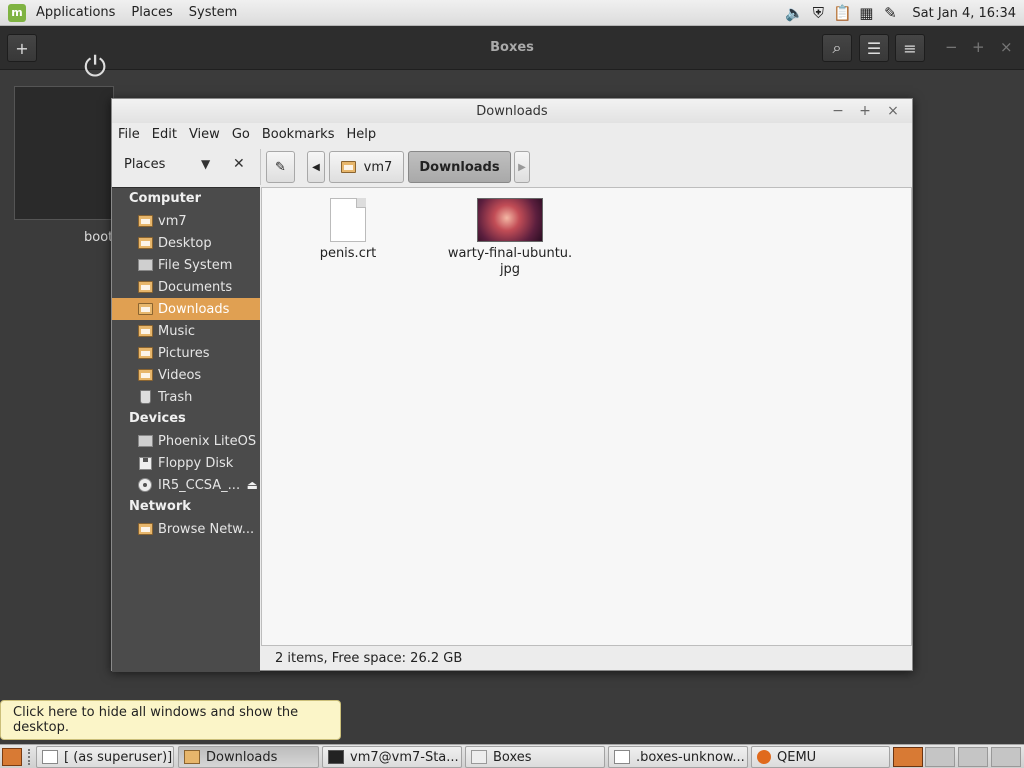 The height and width of the screenshot is (768, 1024). Describe the element at coordinates (186, 353) in the screenshot. I see `sidebar-item-pictures: Pictures` at that location.